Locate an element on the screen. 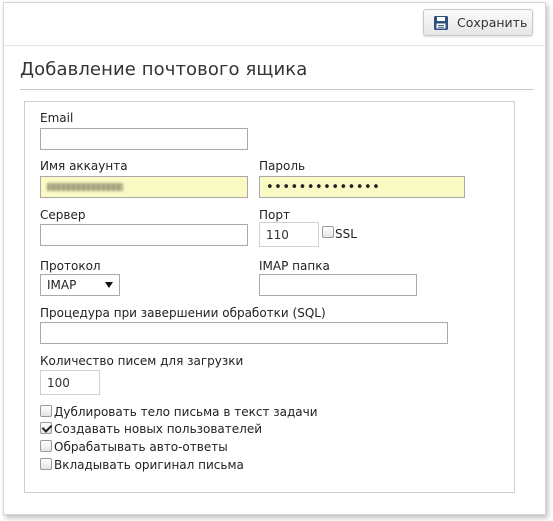 The width and height of the screenshot is (553, 521). save-button: Сохранить is located at coordinates (478, 22).